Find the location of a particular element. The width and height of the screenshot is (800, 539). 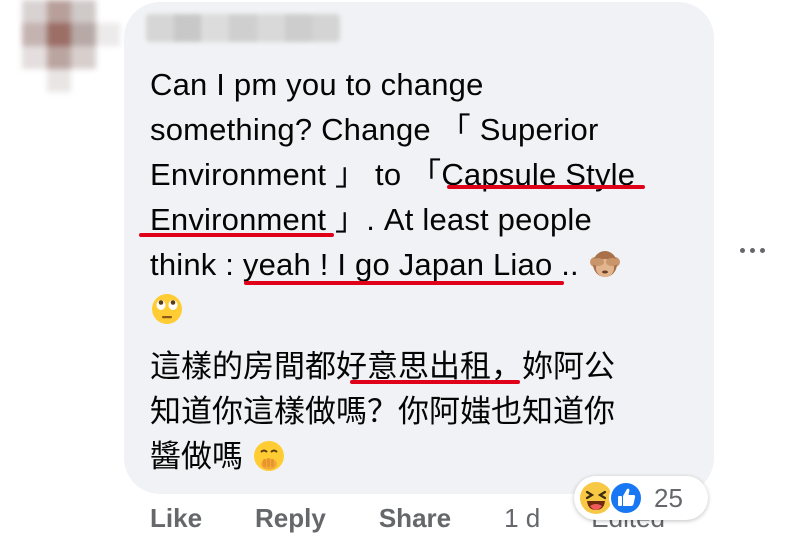

timestamp-link: 1 d is located at coordinates (522, 518).